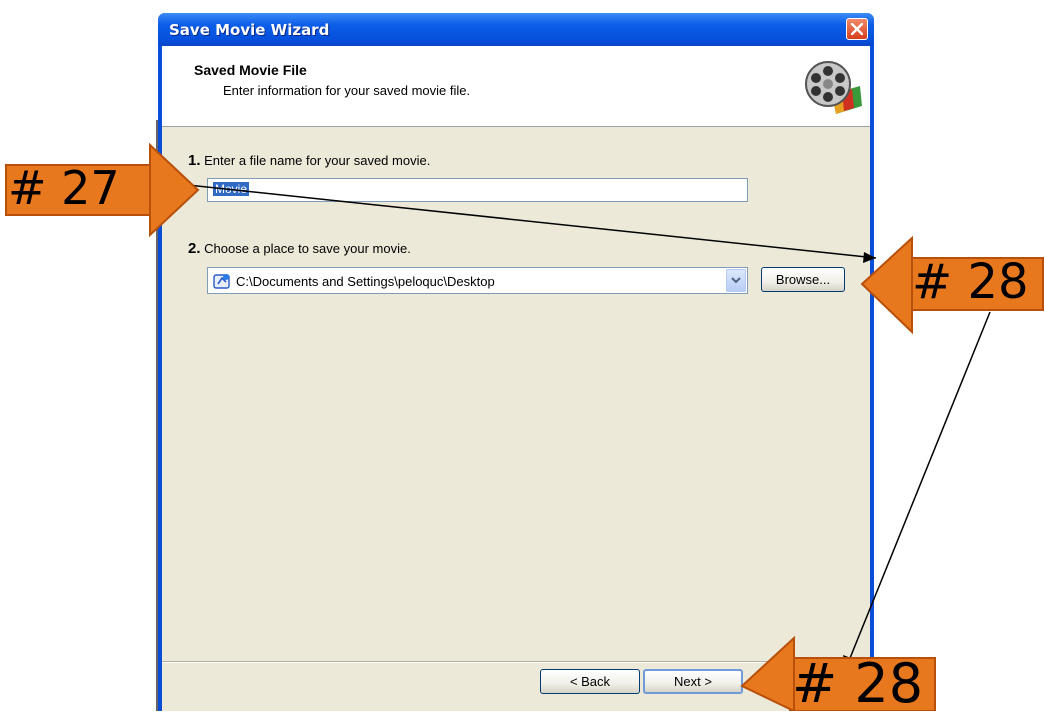 This screenshot has height=716, width=1045. I want to click on callout-27: # 27, so click(100, 192).